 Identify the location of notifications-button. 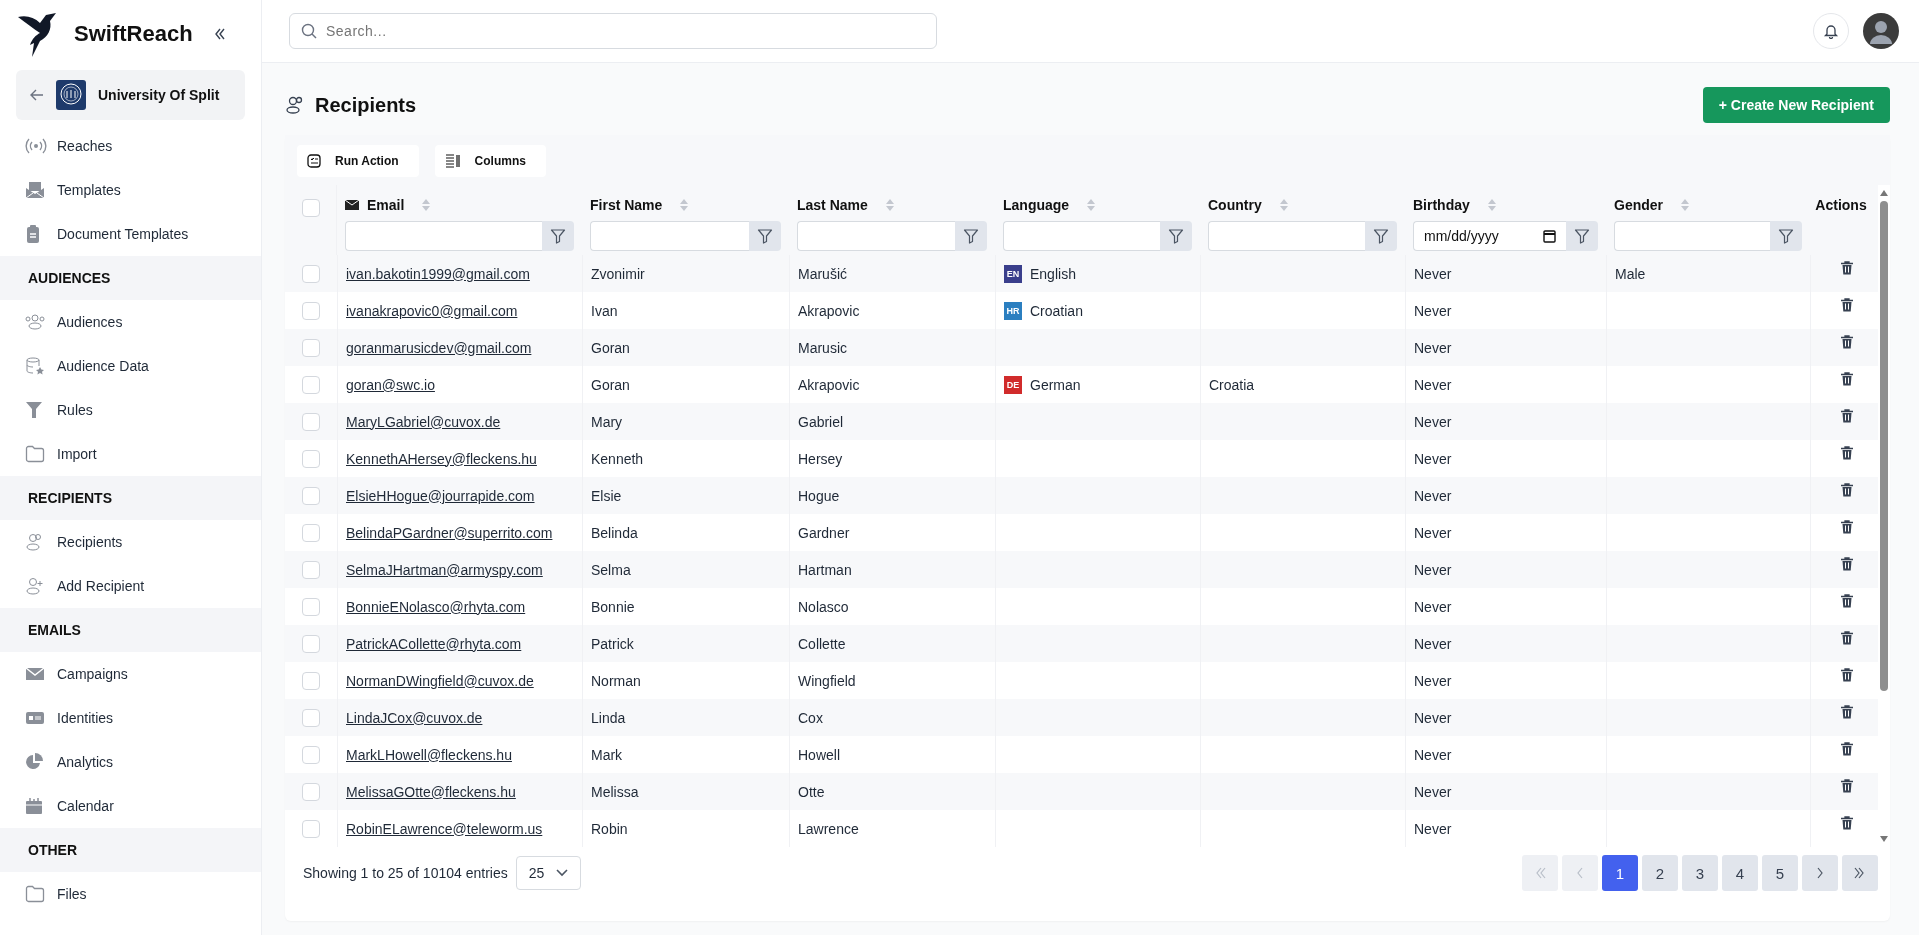
(1831, 31).